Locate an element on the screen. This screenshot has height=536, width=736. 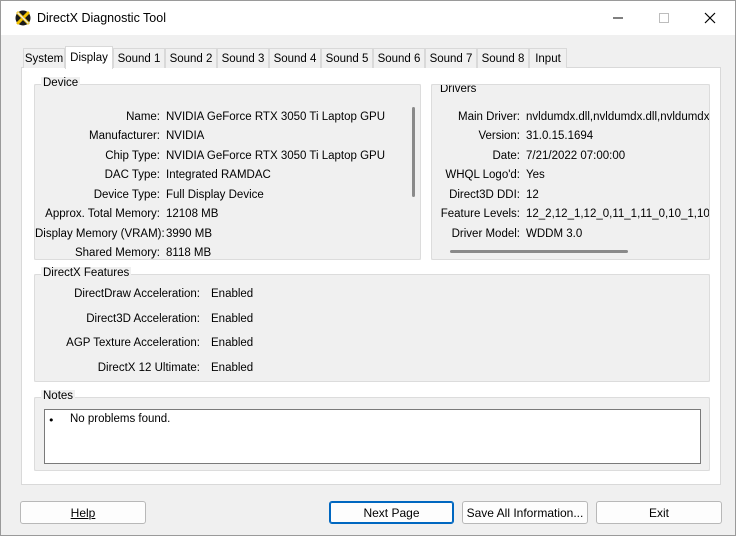
drivers-row-whql: WHQL Logo'd: Yes is located at coordinates (495, 175).